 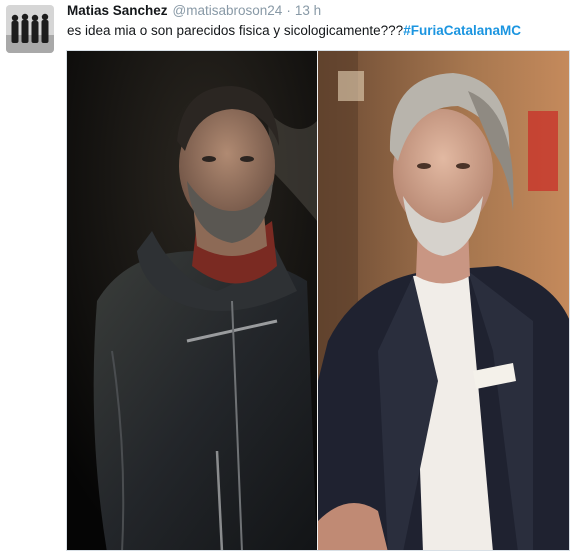 I want to click on avatar, so click(x=30, y=29).